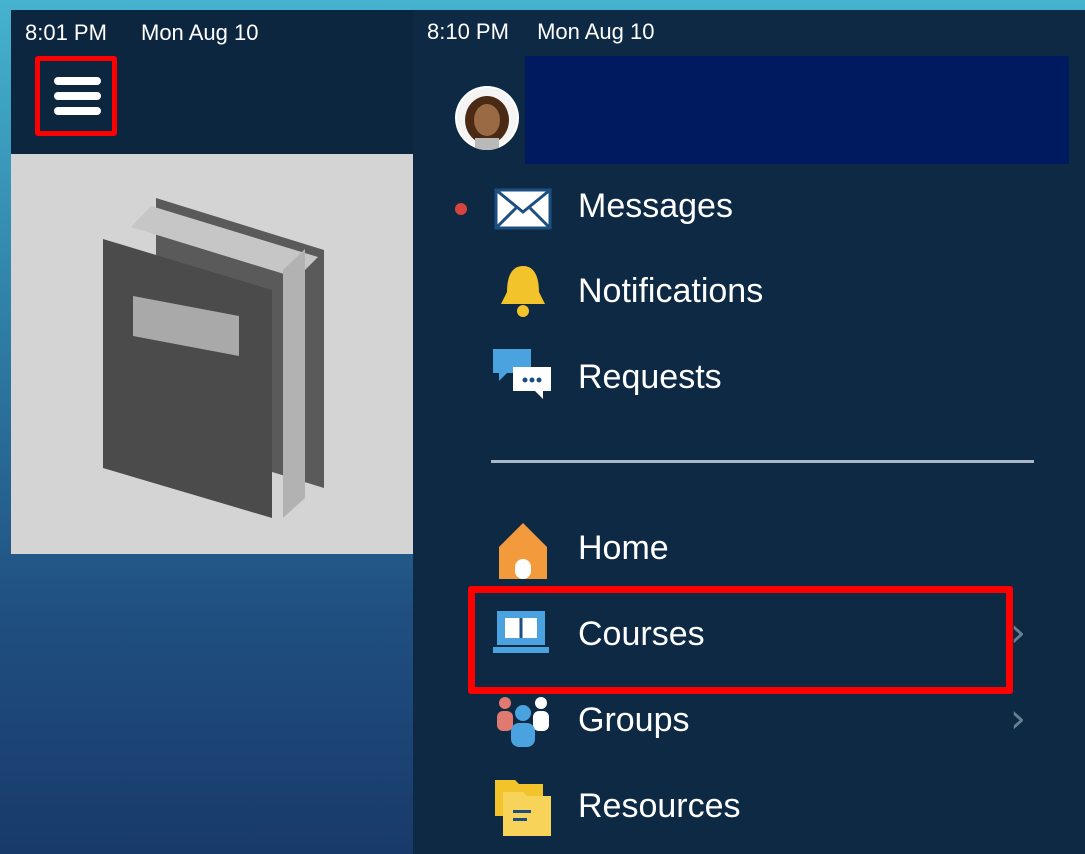 This screenshot has height=854, width=1085. Describe the element at coordinates (461, 209) in the screenshot. I see `unread-indicator` at that location.